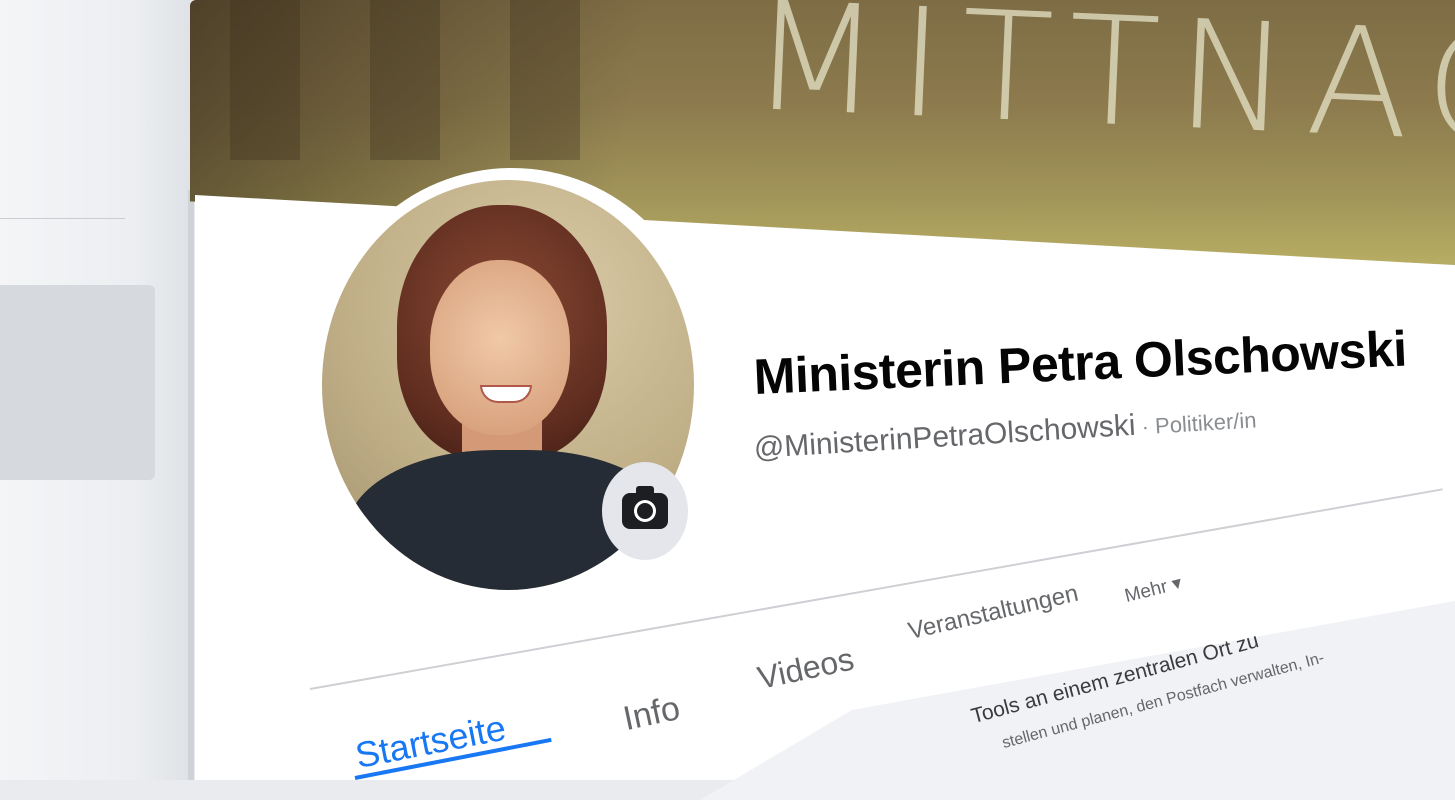 This screenshot has height=800, width=1455. What do you see at coordinates (191, 485) in the screenshot?
I see `sidebar-edge` at bounding box center [191, 485].